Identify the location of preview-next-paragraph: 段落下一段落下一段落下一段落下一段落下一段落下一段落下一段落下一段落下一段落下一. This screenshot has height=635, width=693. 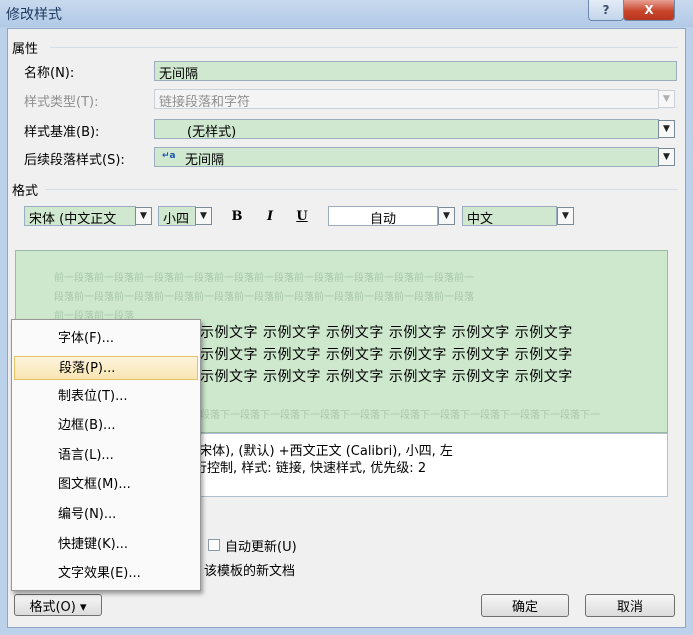
(400, 415).